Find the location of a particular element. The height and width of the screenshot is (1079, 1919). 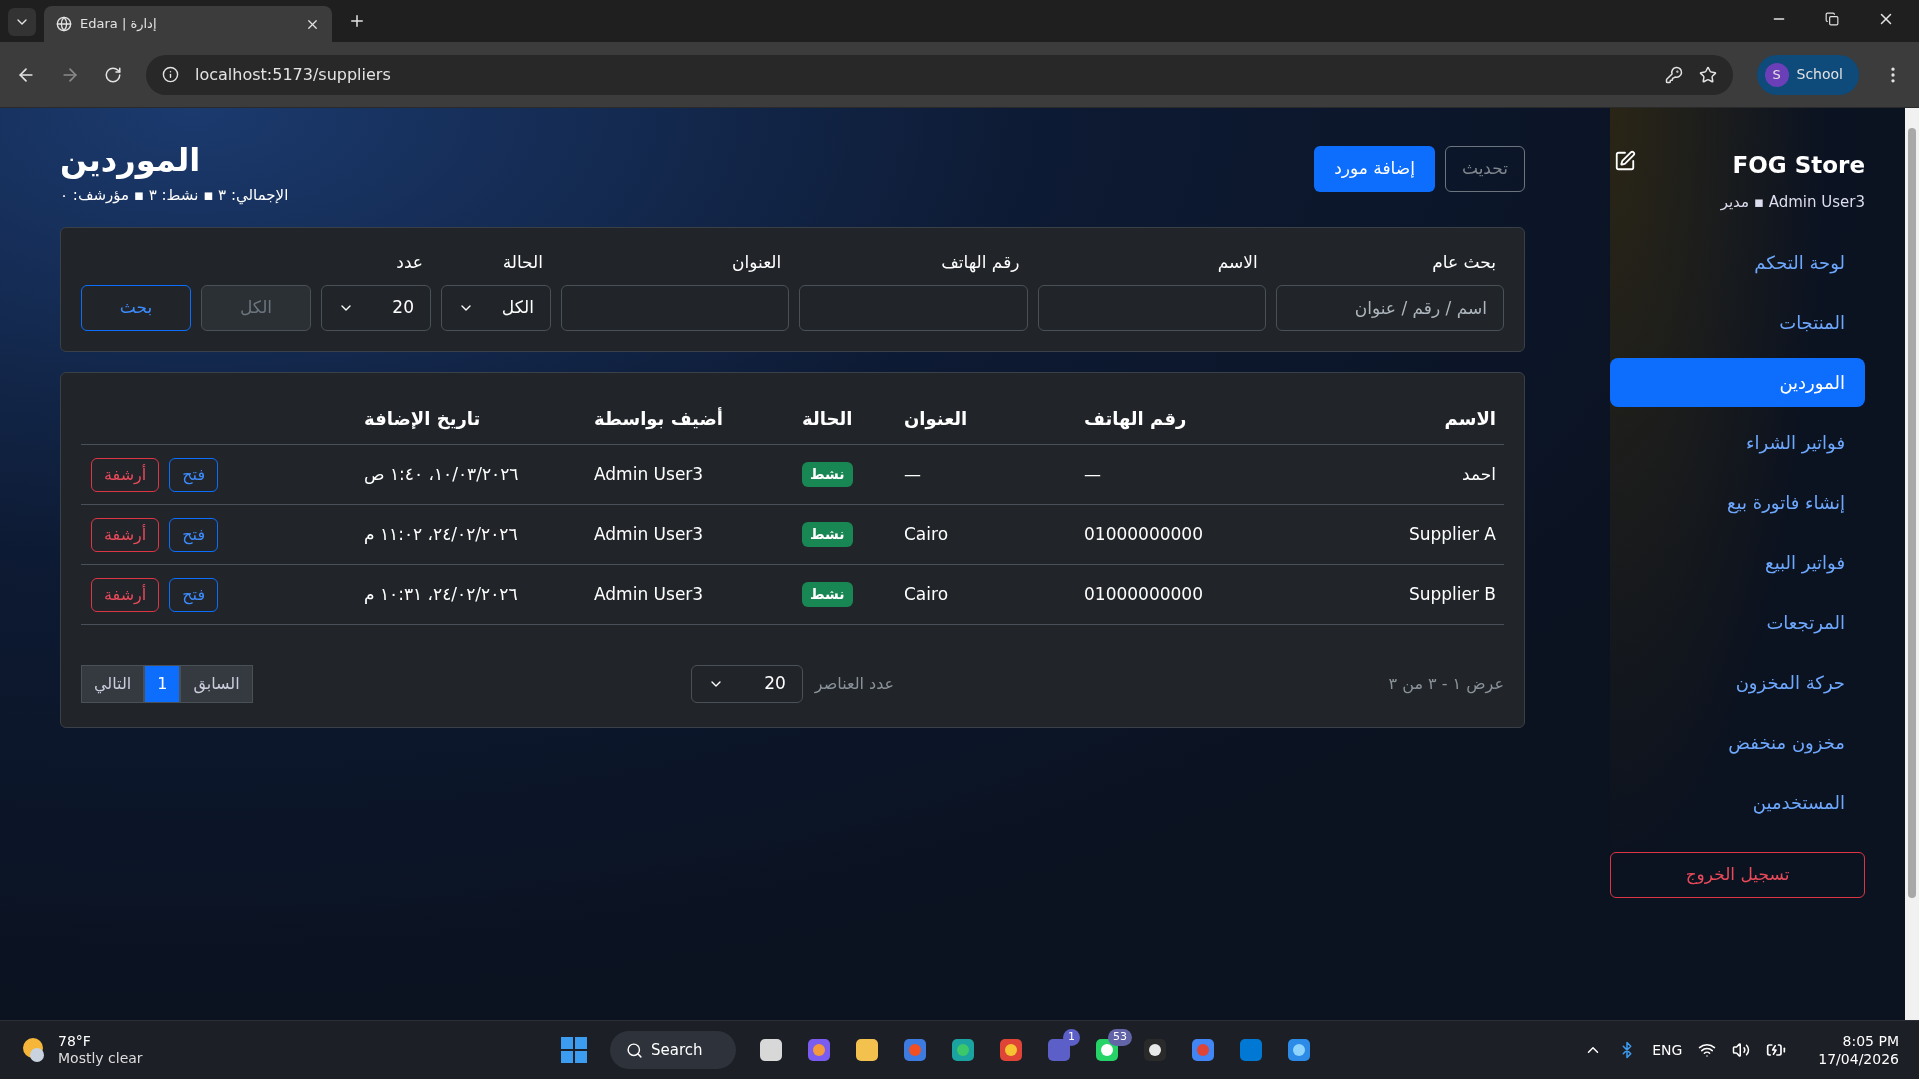

language-indicator: ENG is located at coordinates (1667, 1050).